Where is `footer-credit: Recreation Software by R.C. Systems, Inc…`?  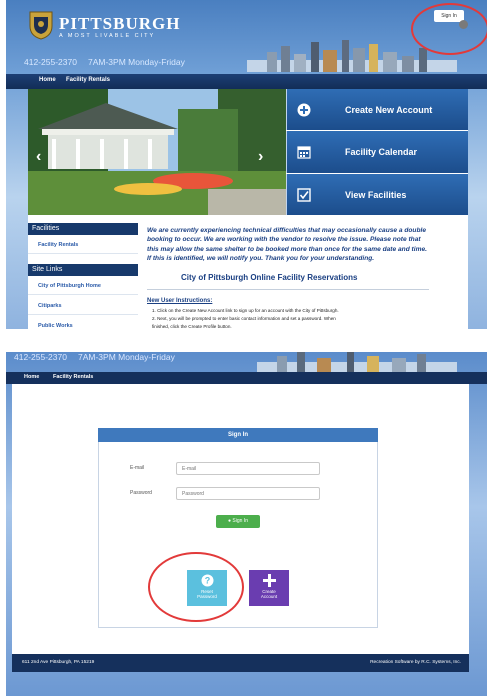
footer-credit: Recreation Software by R.C. Systems, Inc… is located at coordinates (415, 662).